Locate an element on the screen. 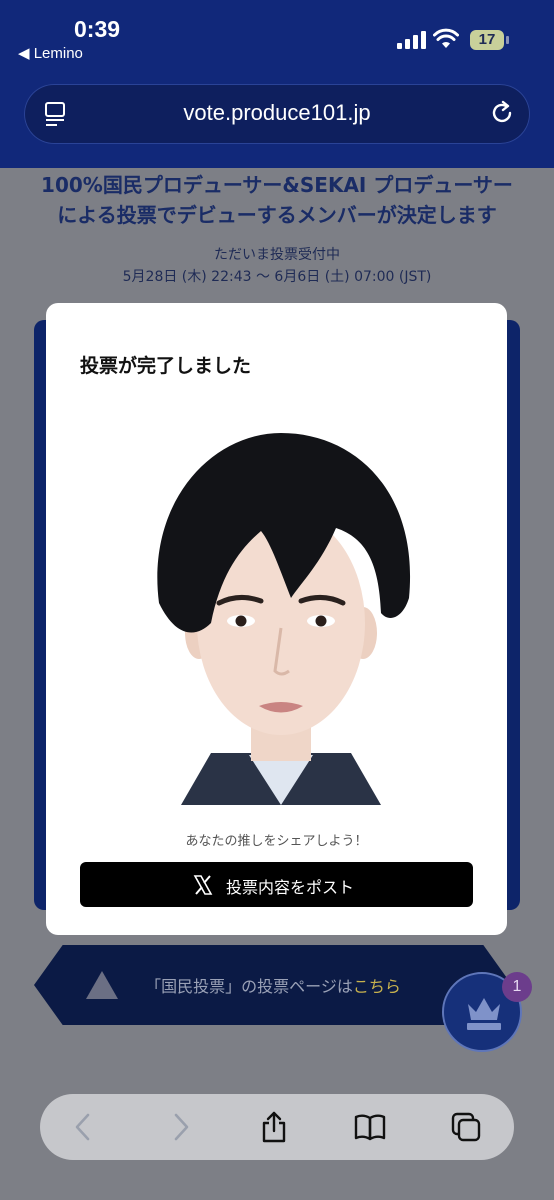  browser-bottom-toolbar is located at coordinates (277, 1127).